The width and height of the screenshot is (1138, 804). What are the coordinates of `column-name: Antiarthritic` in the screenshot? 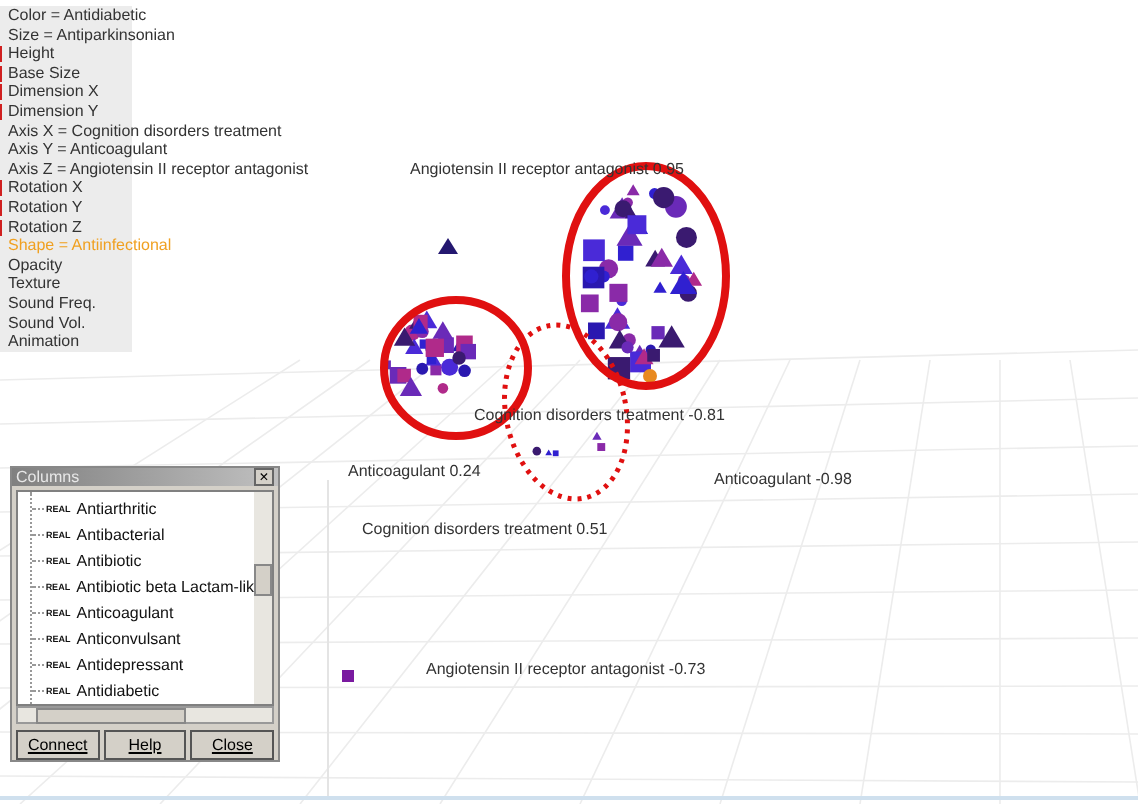 It's located at (116, 509).